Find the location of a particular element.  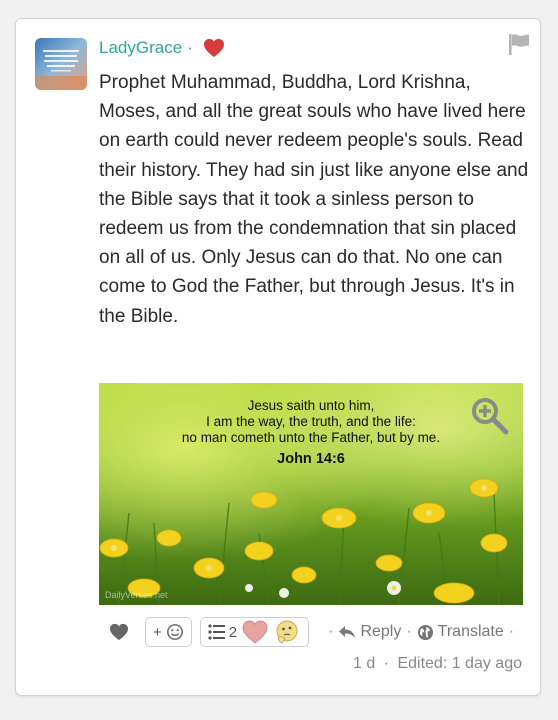

reply-label: Reply is located at coordinates (381, 631).